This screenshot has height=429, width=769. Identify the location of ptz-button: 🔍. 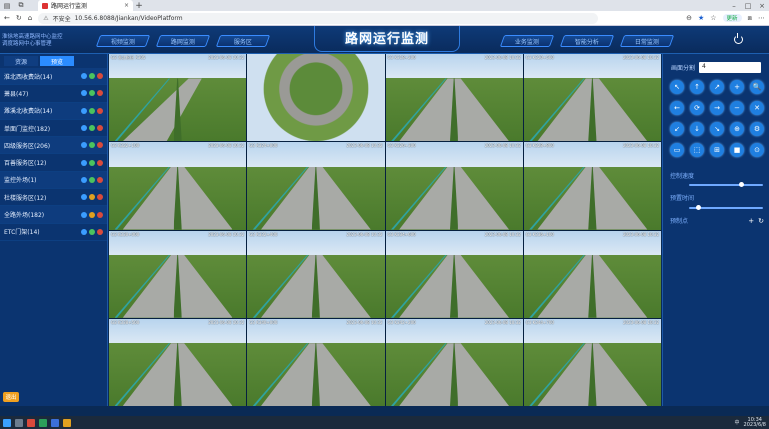
(757, 87).